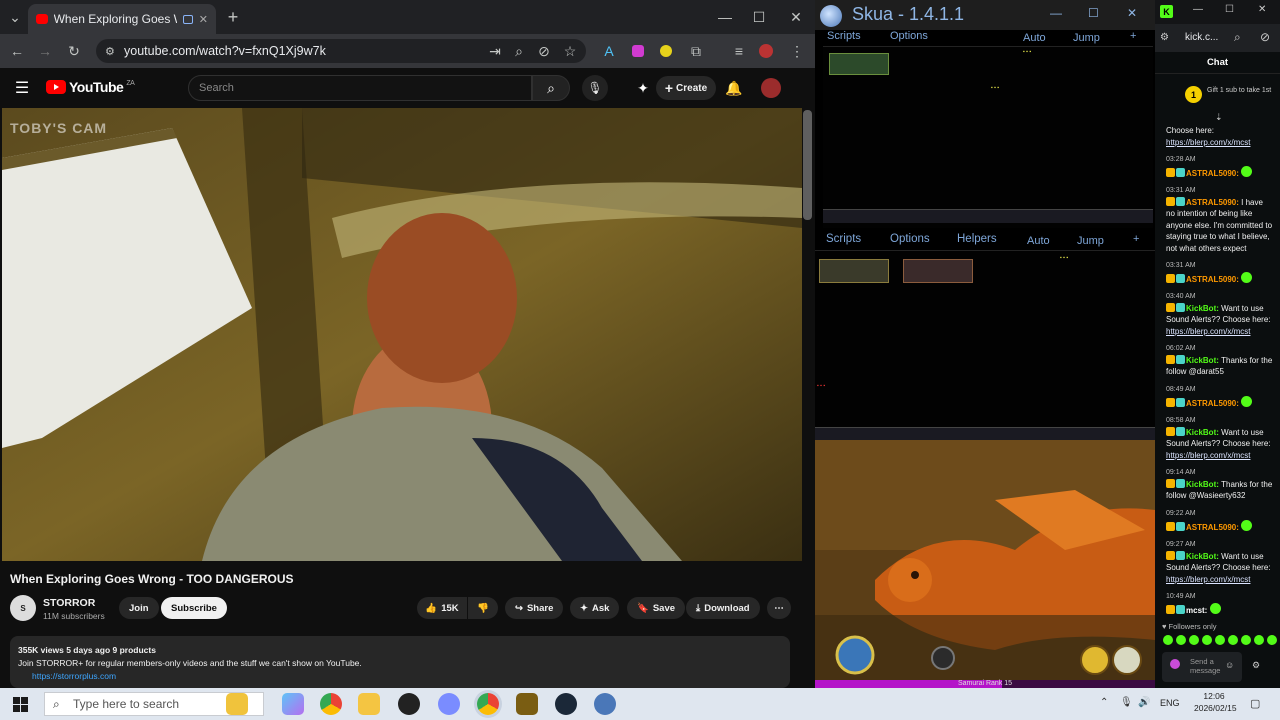 This screenshot has height=720, width=1280. I want to click on sparkle-icon: ✦, so click(643, 88).